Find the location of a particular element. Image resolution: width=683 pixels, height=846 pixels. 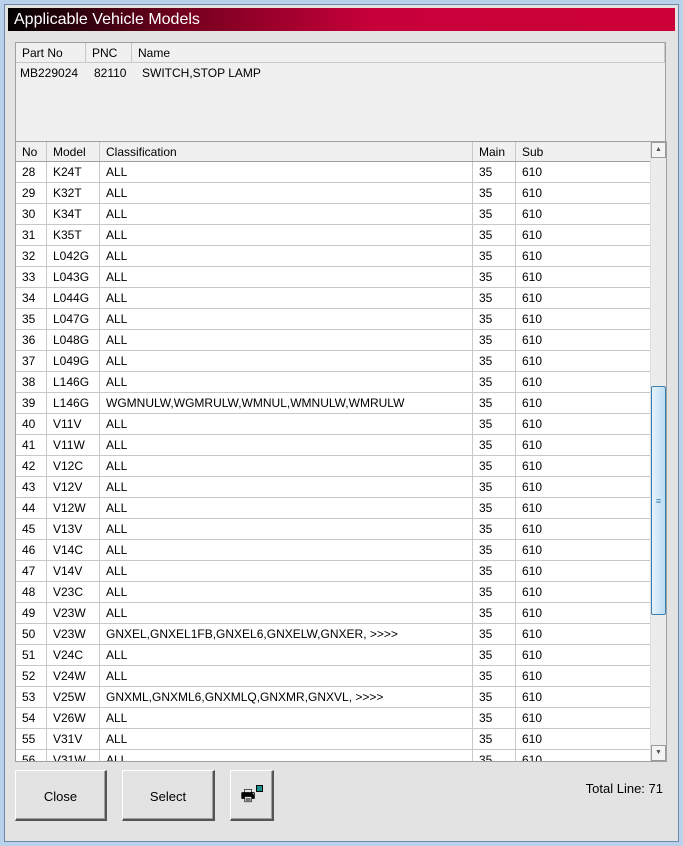

scroll-up-icon: ▲ is located at coordinates (658, 150).